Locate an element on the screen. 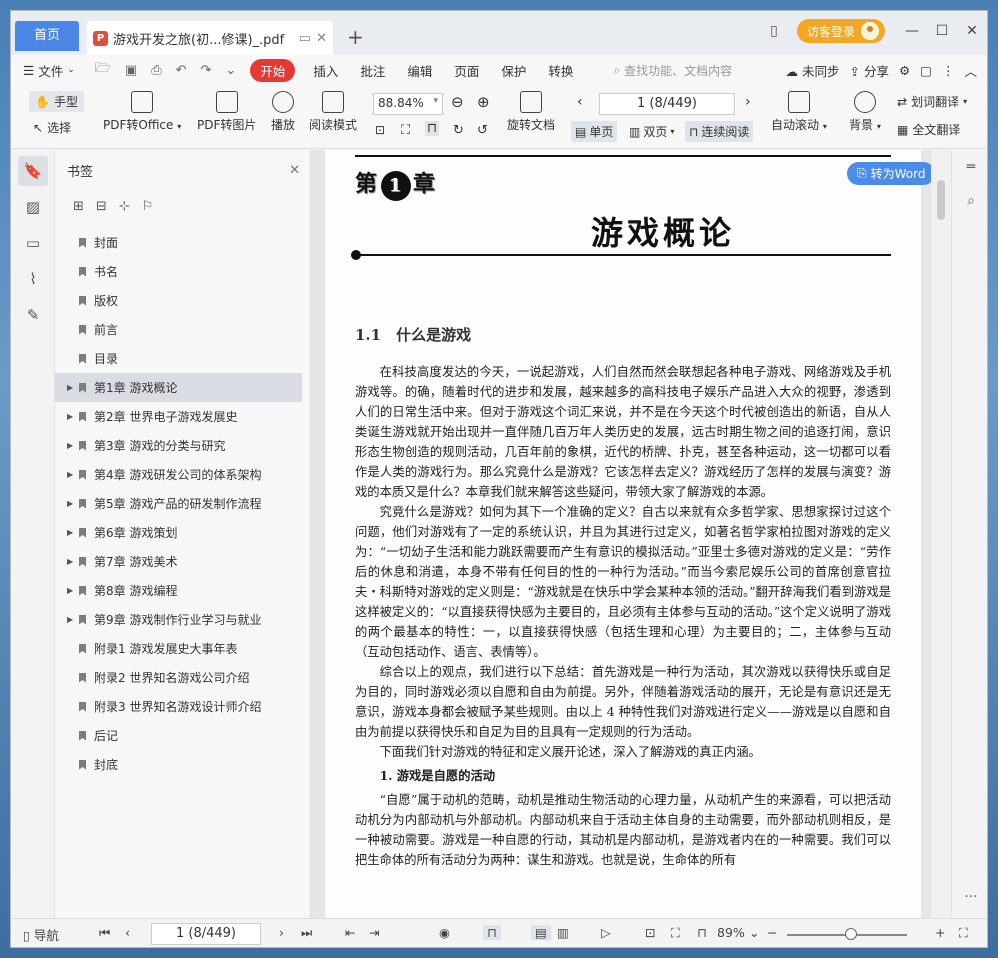 This screenshot has width=998, height=958. word-translate-button: ⇄ 划词翻译 ▾ is located at coordinates (932, 101).